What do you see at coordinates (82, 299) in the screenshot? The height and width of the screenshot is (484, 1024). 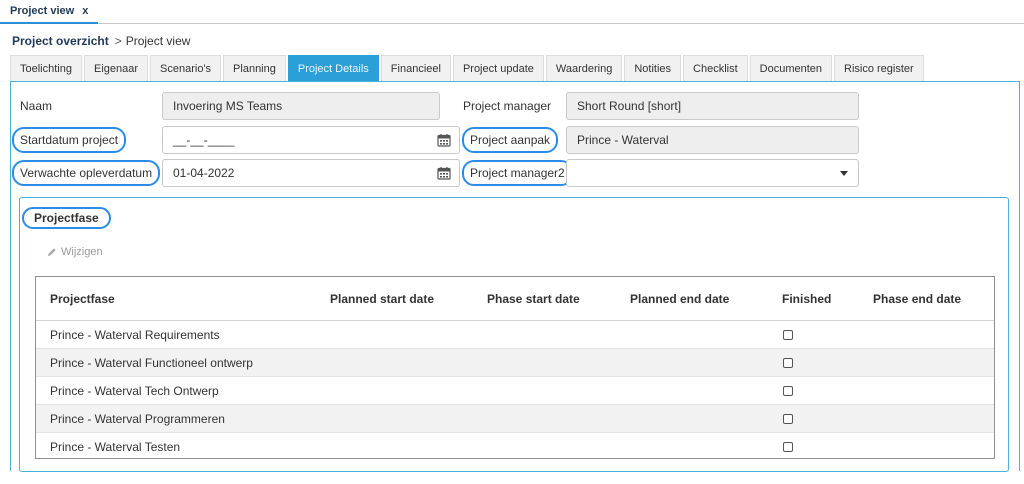 I see `column-header-projectfase: Projectfase` at bounding box center [82, 299].